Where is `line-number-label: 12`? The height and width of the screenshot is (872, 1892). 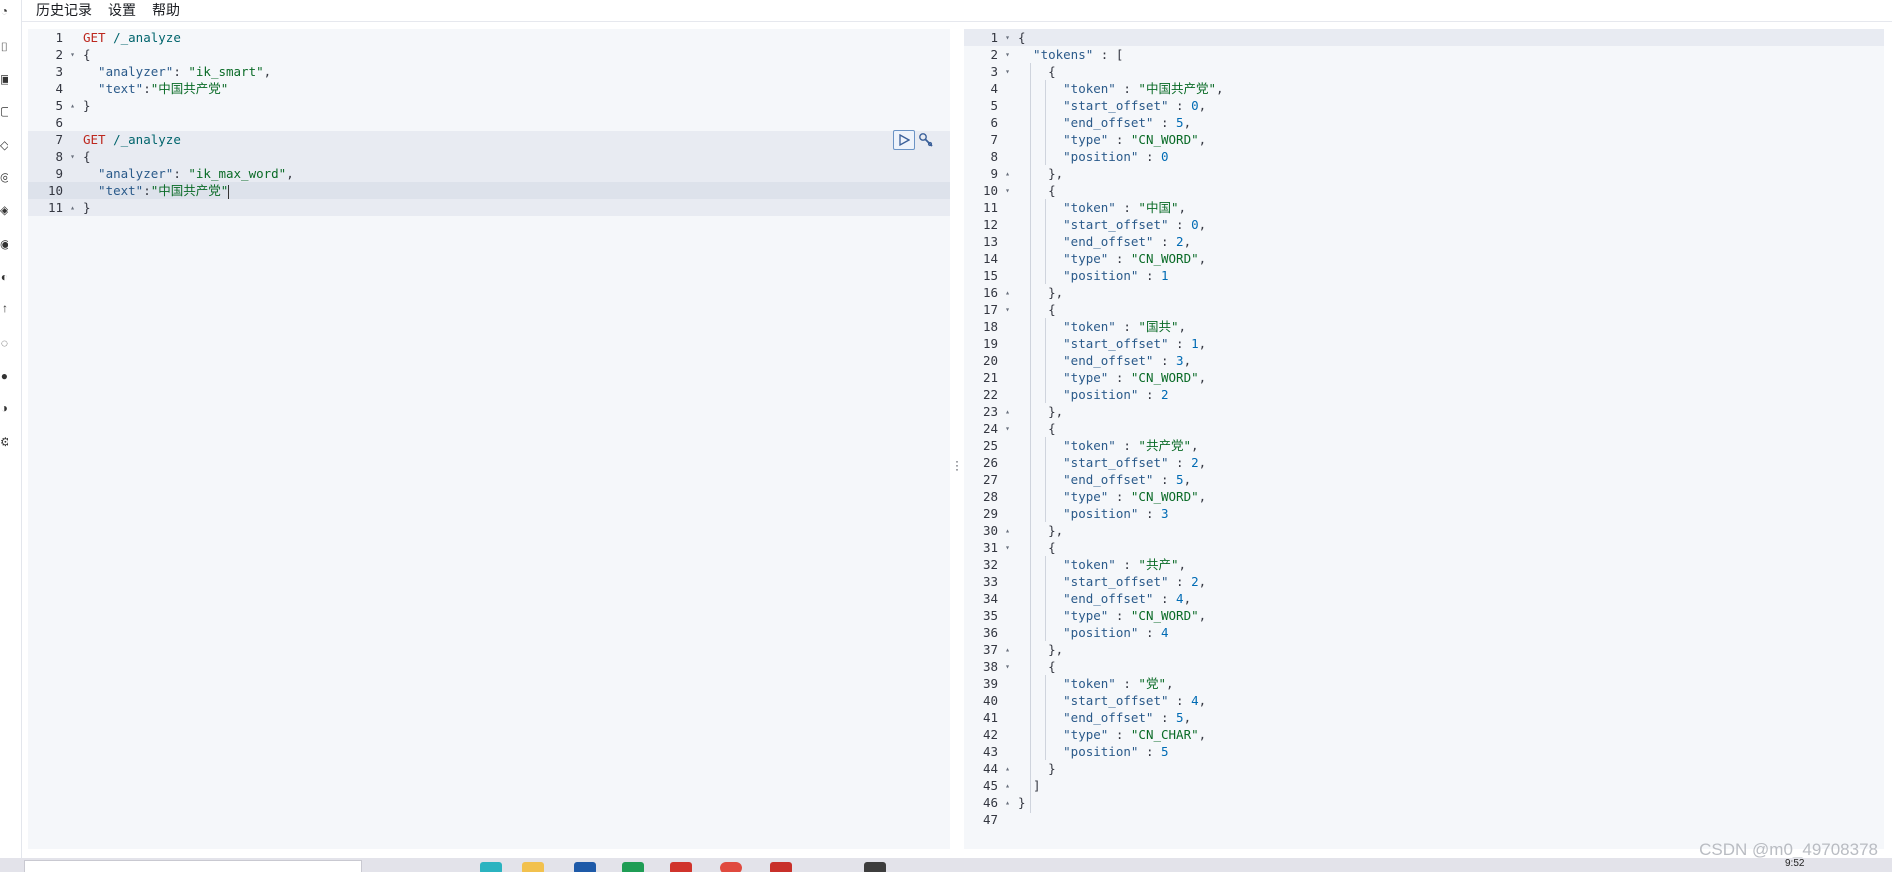
line-number-label: 12 is located at coordinates (990, 224).